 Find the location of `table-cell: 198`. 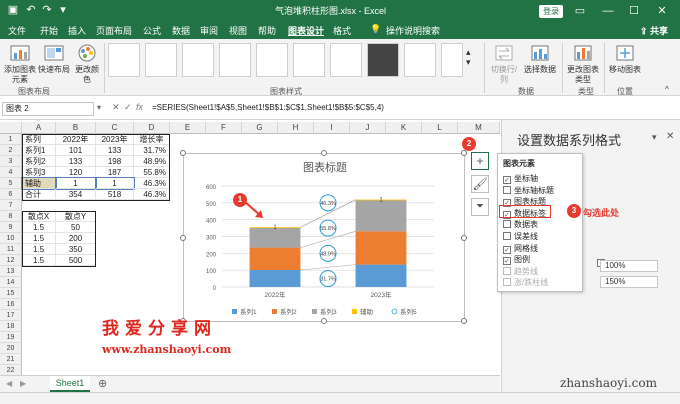

table-cell: 198 is located at coordinates (115, 161).